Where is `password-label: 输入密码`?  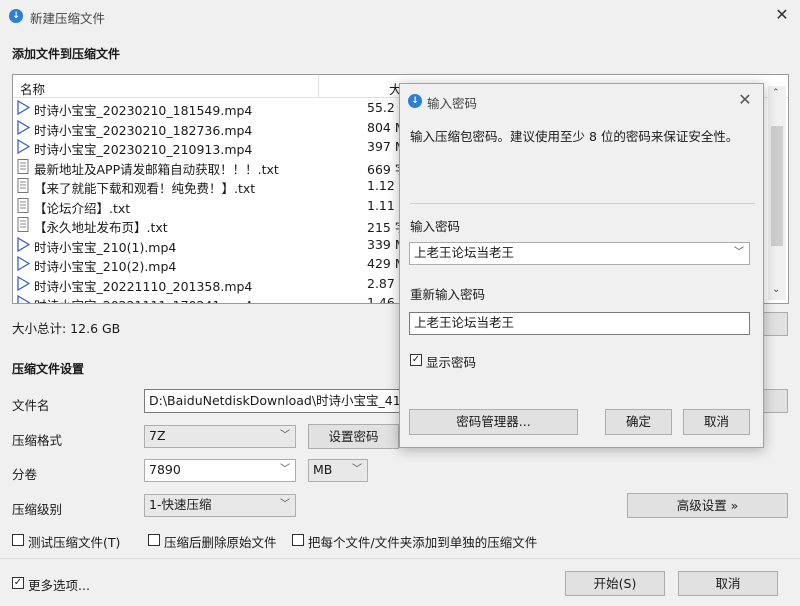
password-label: 输入密码 is located at coordinates (435, 226).